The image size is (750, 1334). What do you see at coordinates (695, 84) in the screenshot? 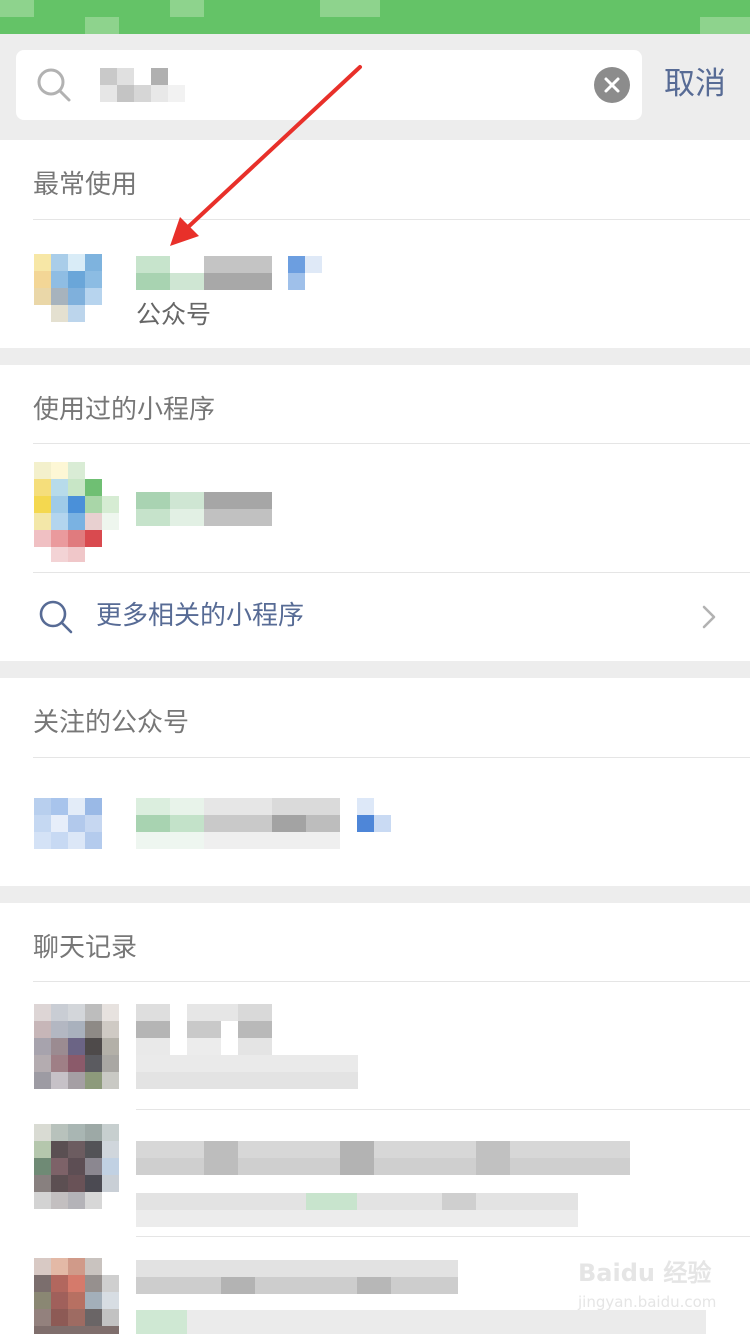
I see `cancel-button: 取消` at bounding box center [695, 84].